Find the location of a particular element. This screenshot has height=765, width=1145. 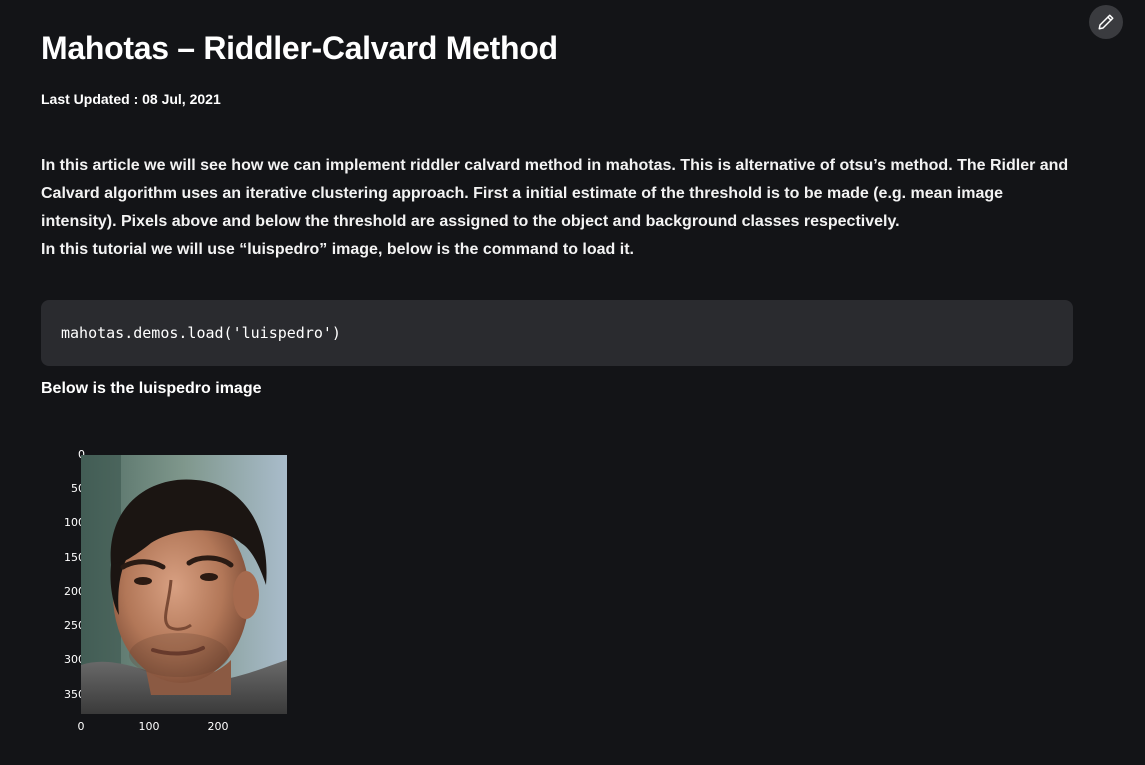

code-block: mahotas.demos.load('luispedro') is located at coordinates (557, 333).